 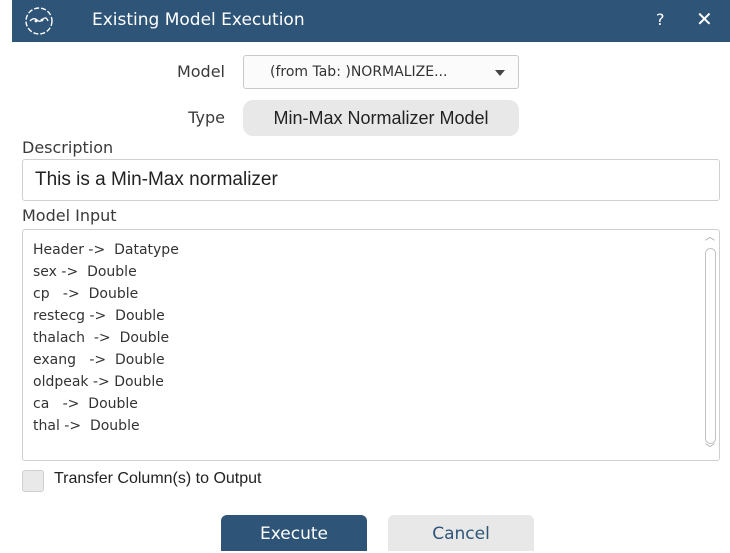 What do you see at coordinates (500, 73) in the screenshot?
I see `chevron-down-icon` at bounding box center [500, 73].